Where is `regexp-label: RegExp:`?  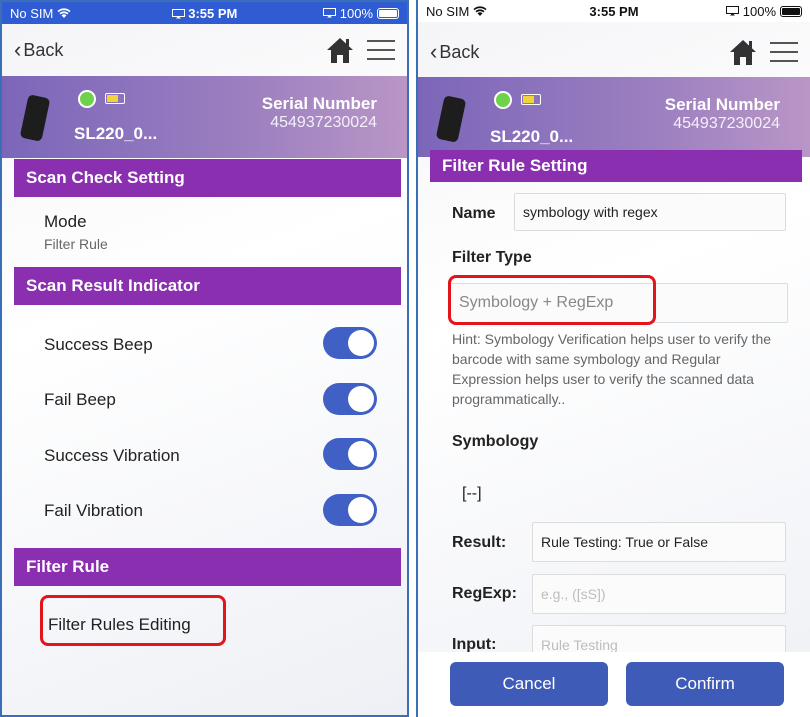 regexp-label: RegExp: is located at coordinates (484, 593).